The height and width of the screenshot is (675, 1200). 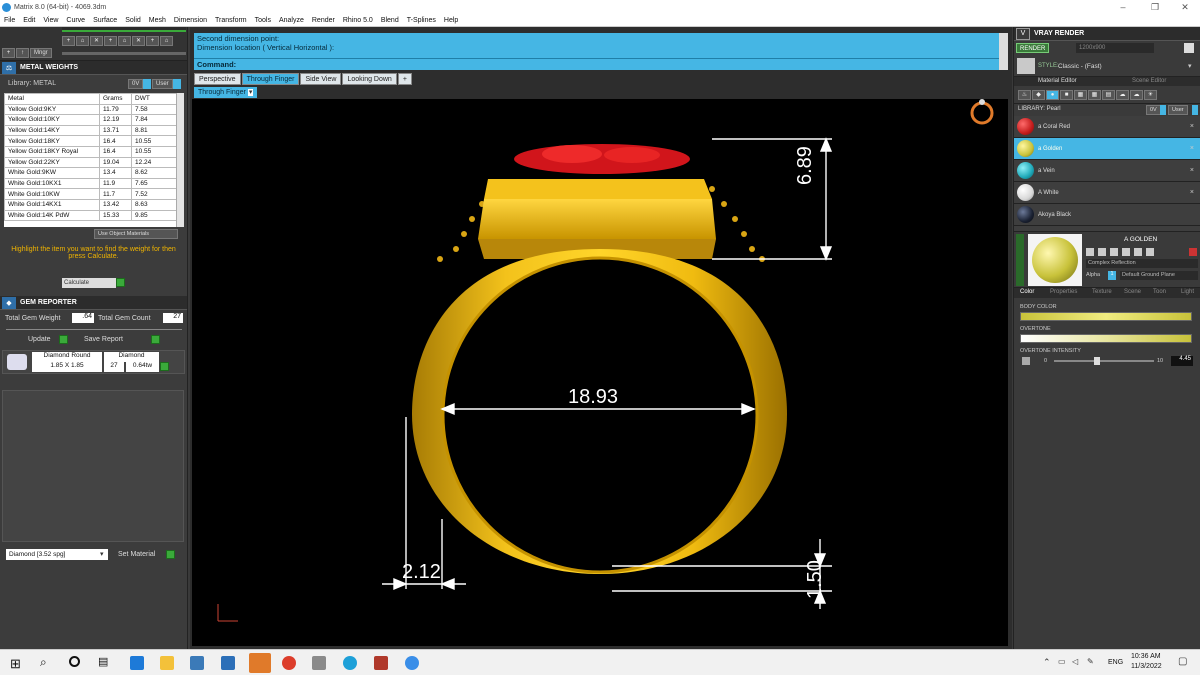 I want to click on calculate-button: Calculate, so click(x=89, y=283).